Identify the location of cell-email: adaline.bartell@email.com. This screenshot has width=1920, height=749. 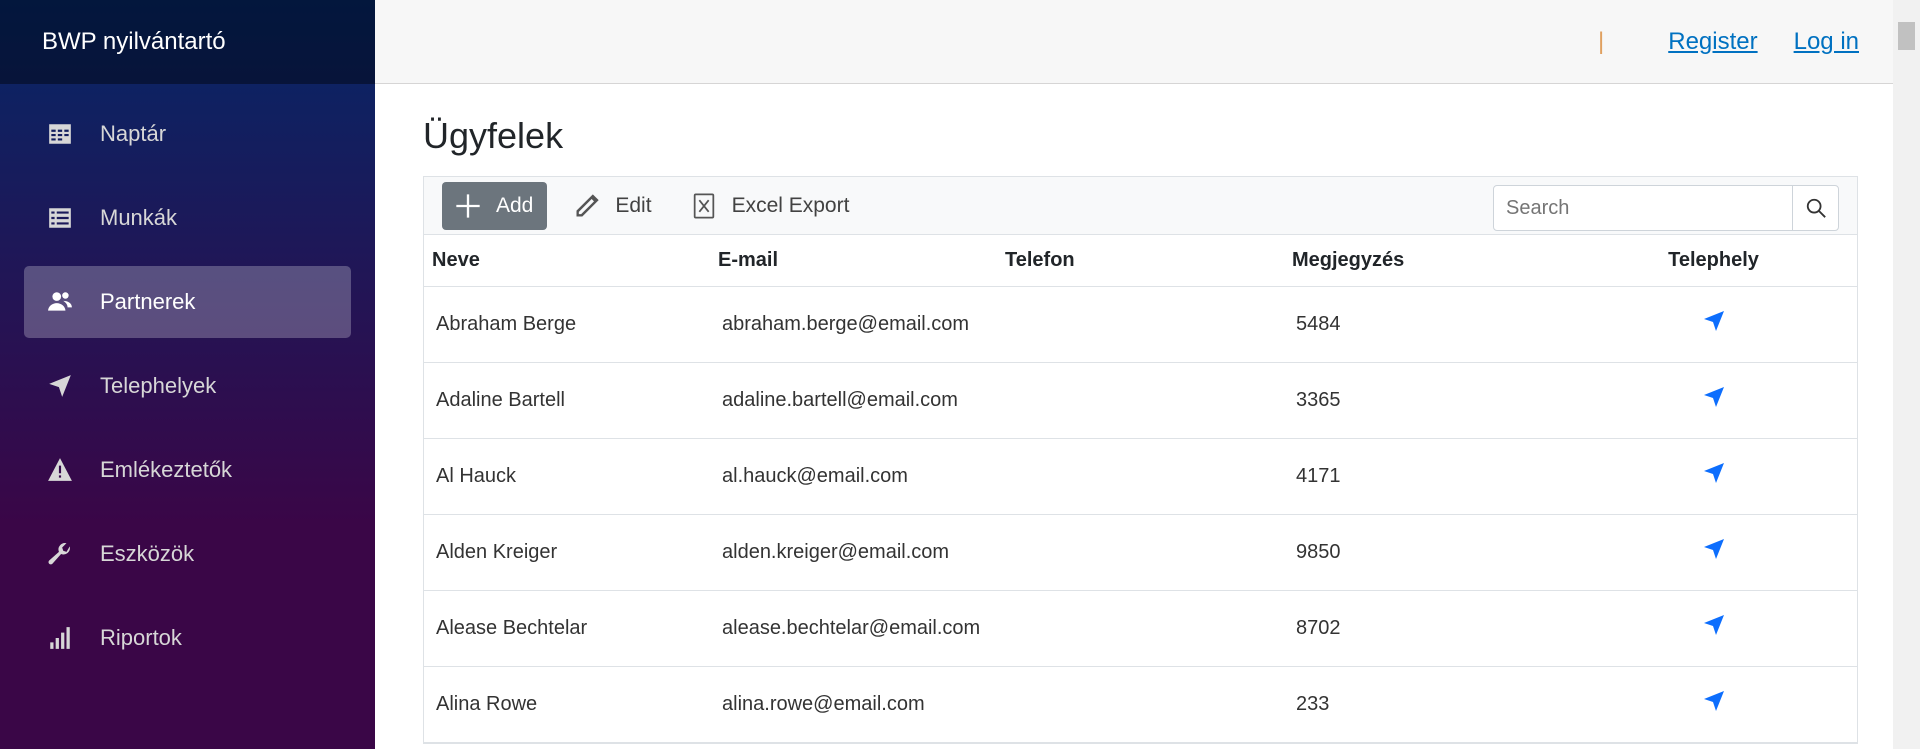
(853, 400).